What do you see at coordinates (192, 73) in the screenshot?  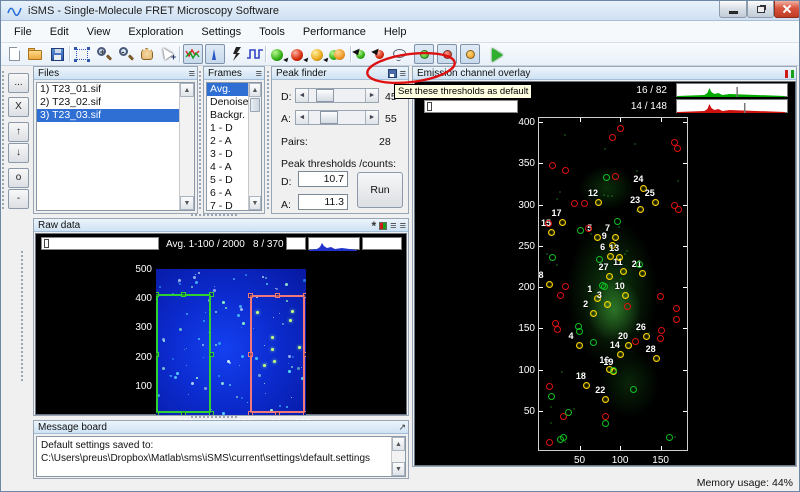 I see `files-menu-icon: ≡` at bounding box center [192, 73].